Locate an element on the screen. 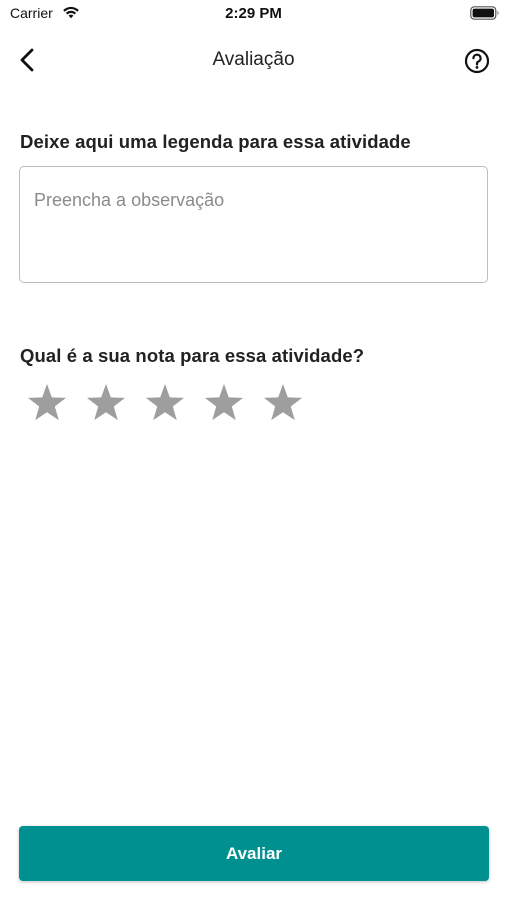  star-rating is located at coordinates (165, 403).